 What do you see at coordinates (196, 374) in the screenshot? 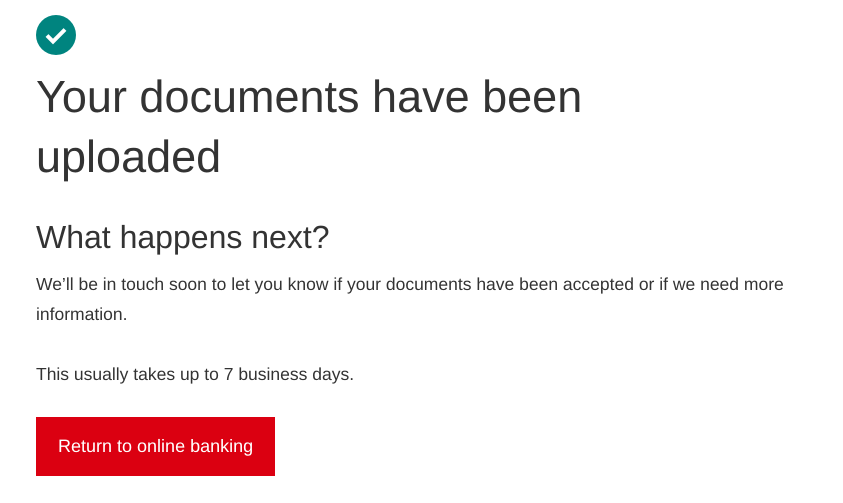
I see `info-paragraph: This usually takes up to 7 business days.` at bounding box center [196, 374].